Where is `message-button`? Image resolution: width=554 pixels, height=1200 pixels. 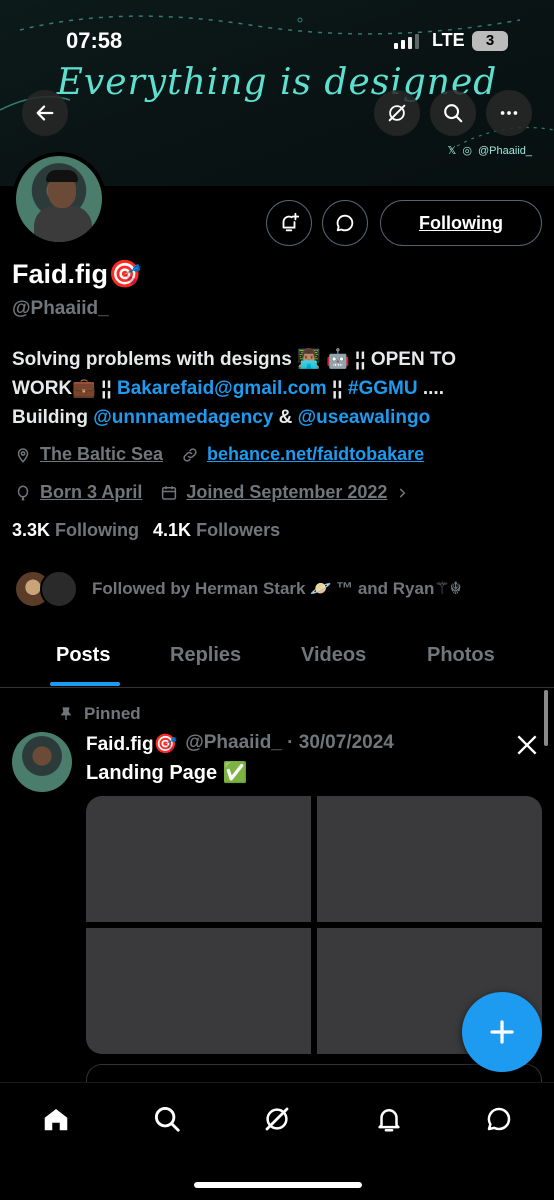 message-button is located at coordinates (345, 223).